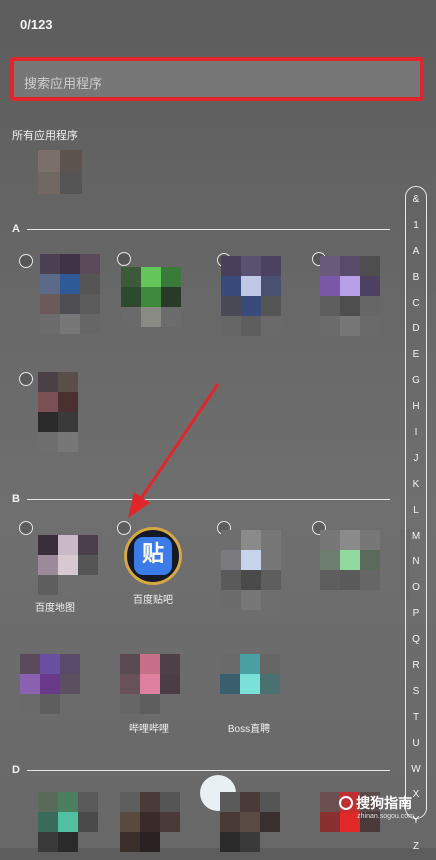  What do you see at coordinates (384, 803) in the screenshot?
I see `watermark-name: 搜狗指南` at bounding box center [384, 803].